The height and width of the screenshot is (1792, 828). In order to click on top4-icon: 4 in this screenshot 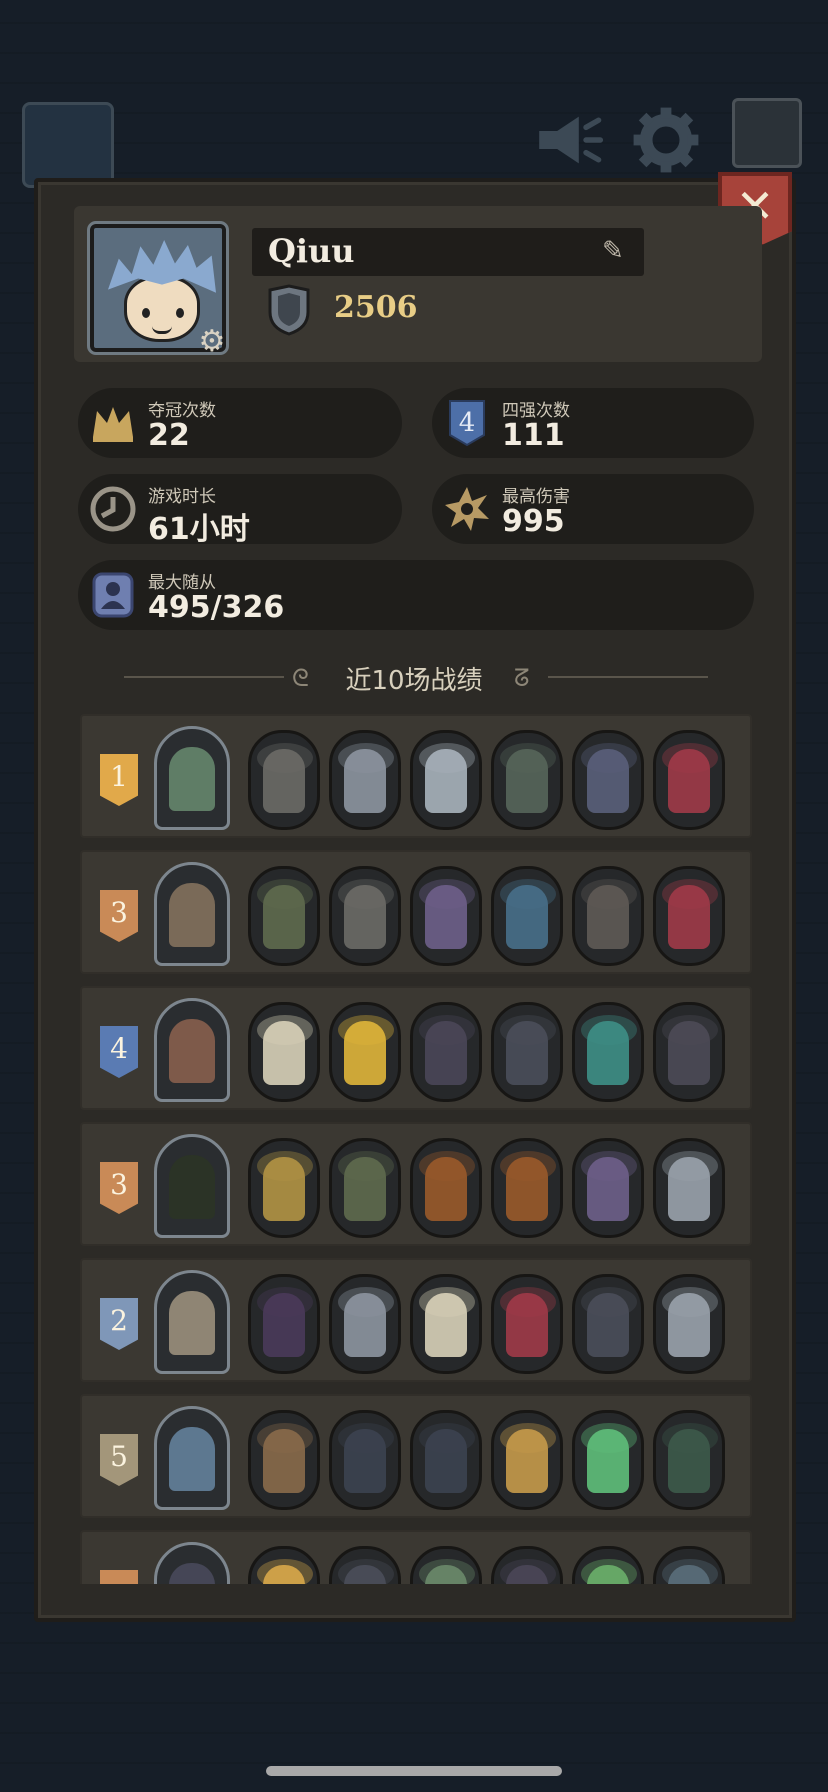, I will do `click(467, 423)`.